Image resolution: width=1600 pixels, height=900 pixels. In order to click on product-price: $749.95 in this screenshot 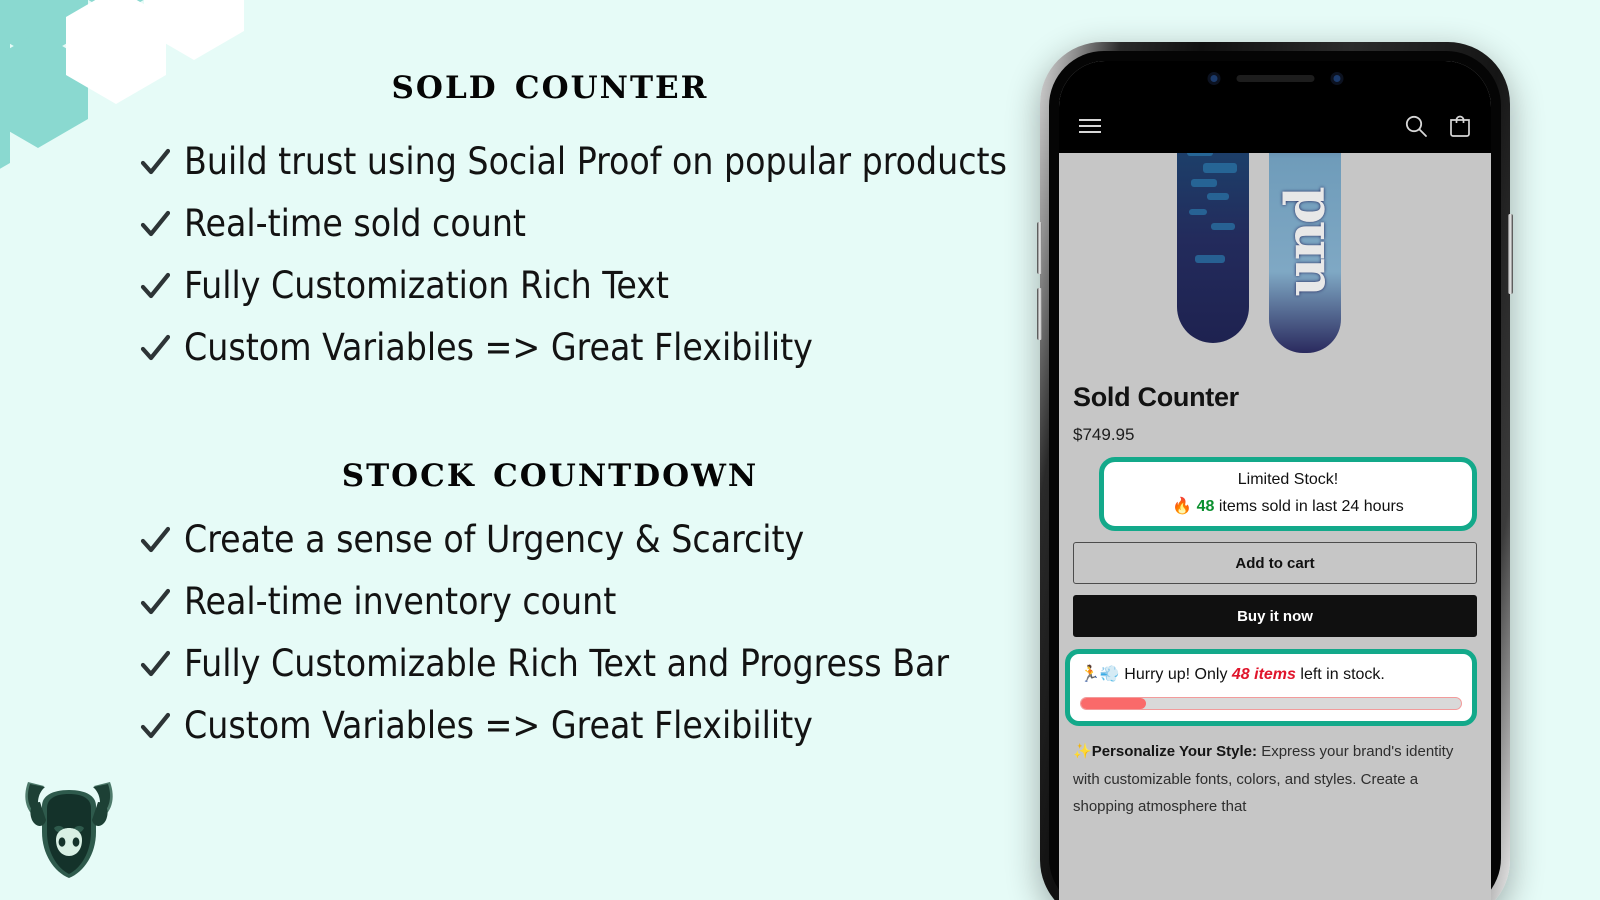, I will do `click(1104, 434)`.